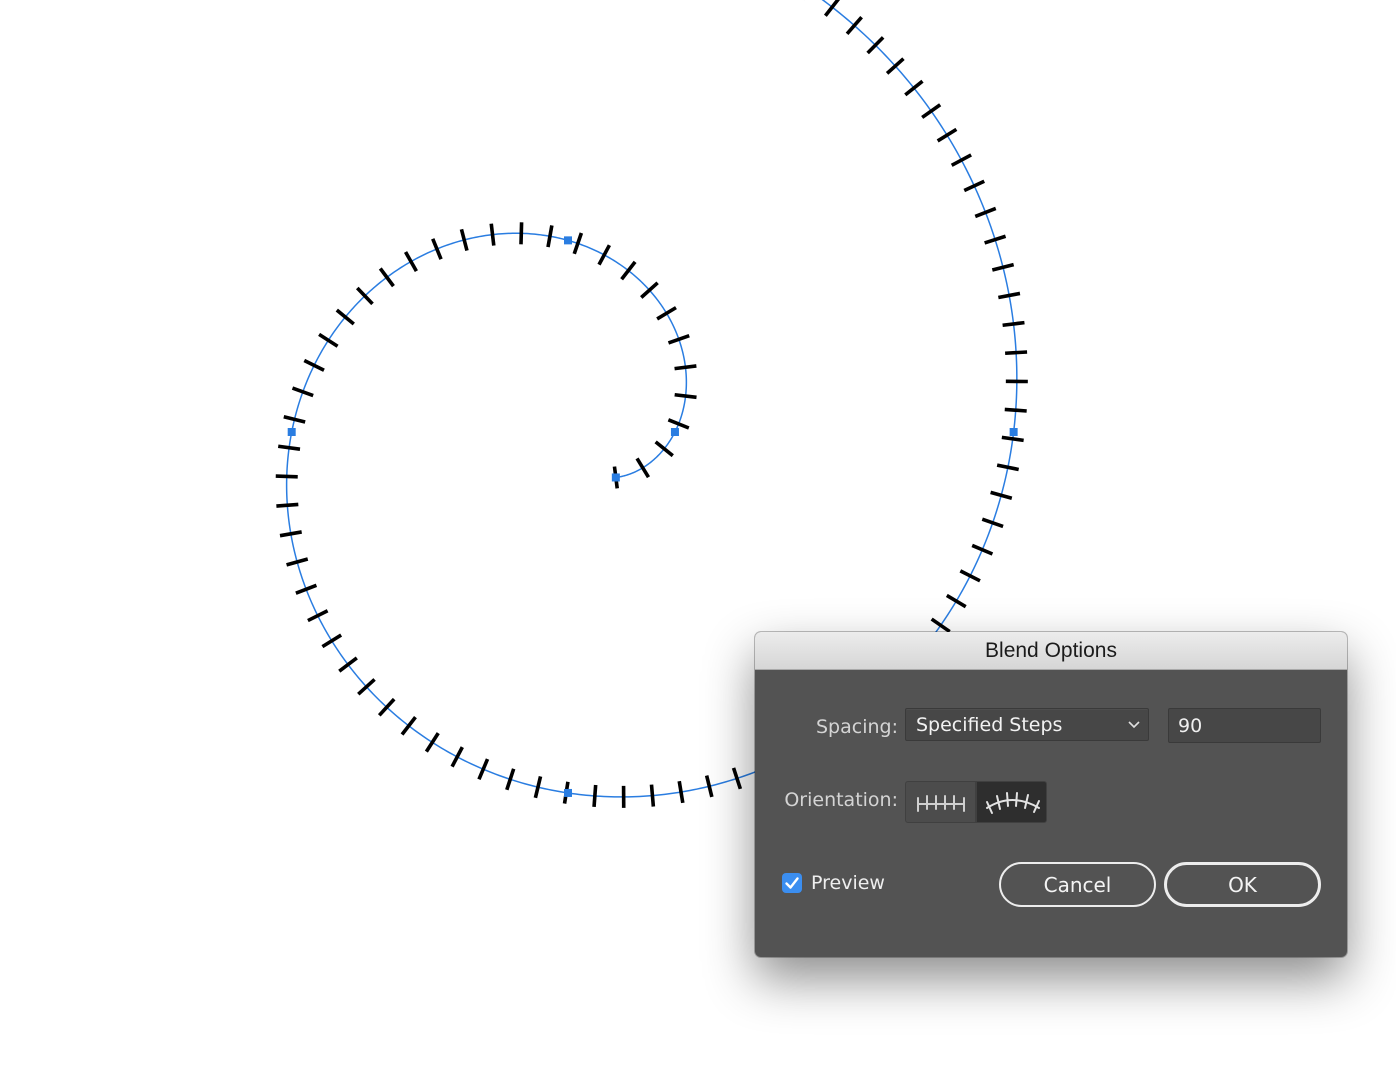  Describe the element at coordinates (841, 800) in the screenshot. I see `orientation-label: Orientation:` at that location.